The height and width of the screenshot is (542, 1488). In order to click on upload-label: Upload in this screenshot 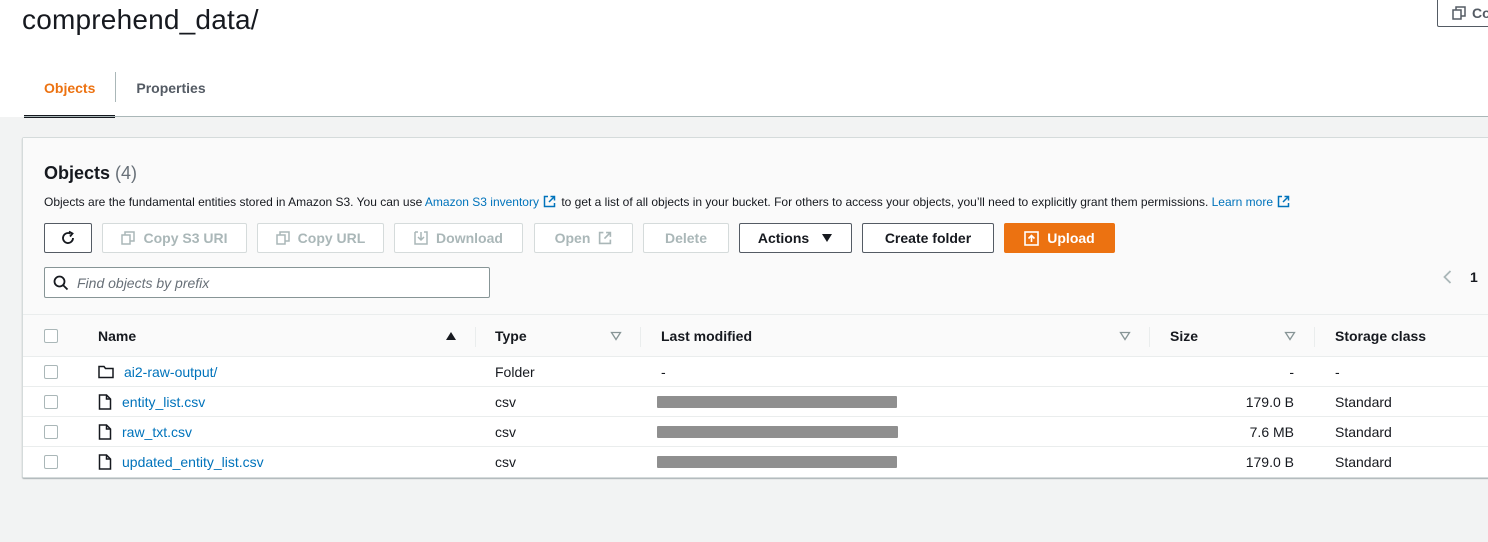, I will do `click(1071, 238)`.